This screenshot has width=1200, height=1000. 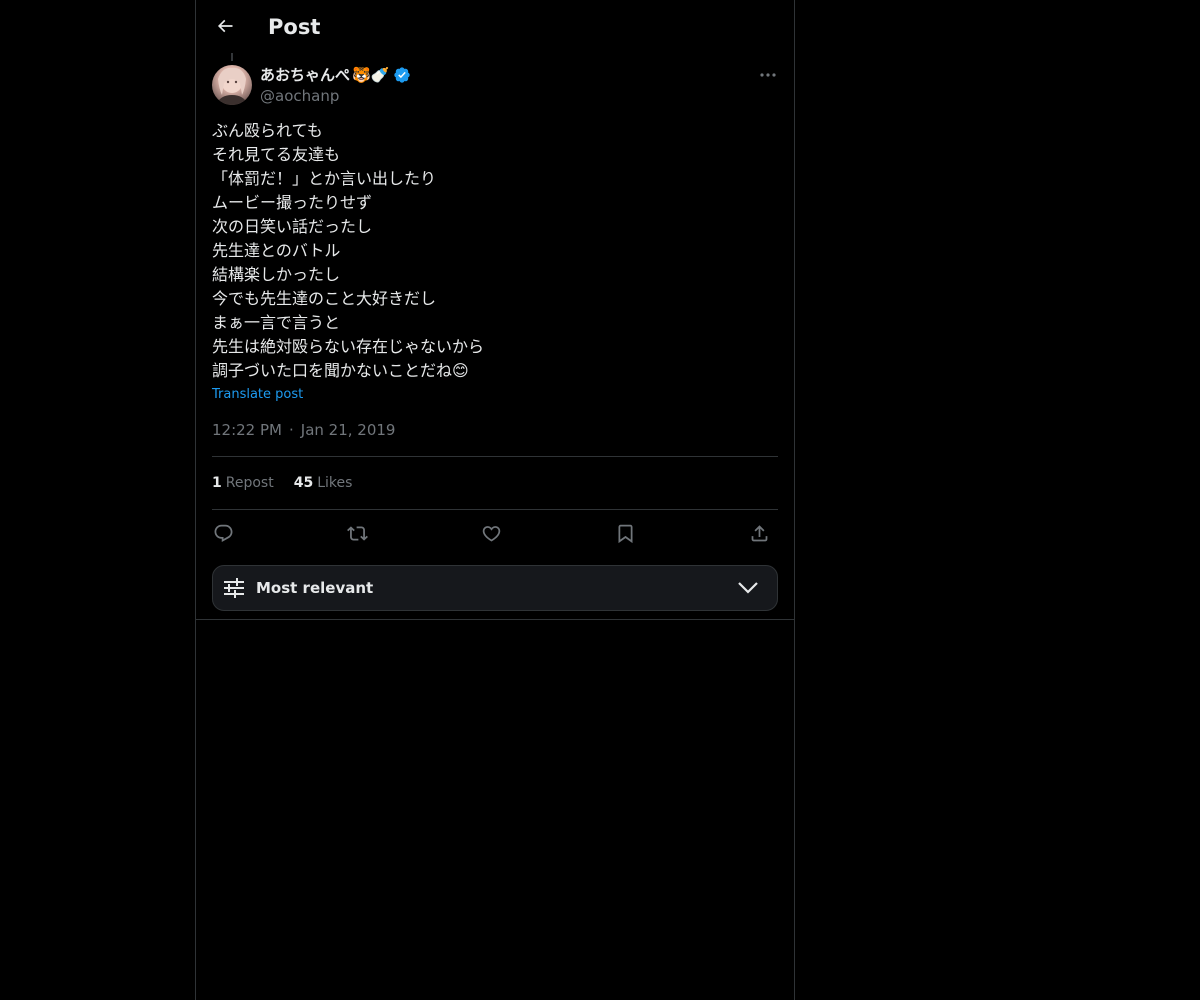 What do you see at coordinates (335, 483) in the screenshot?
I see `likes-label: Likes` at bounding box center [335, 483].